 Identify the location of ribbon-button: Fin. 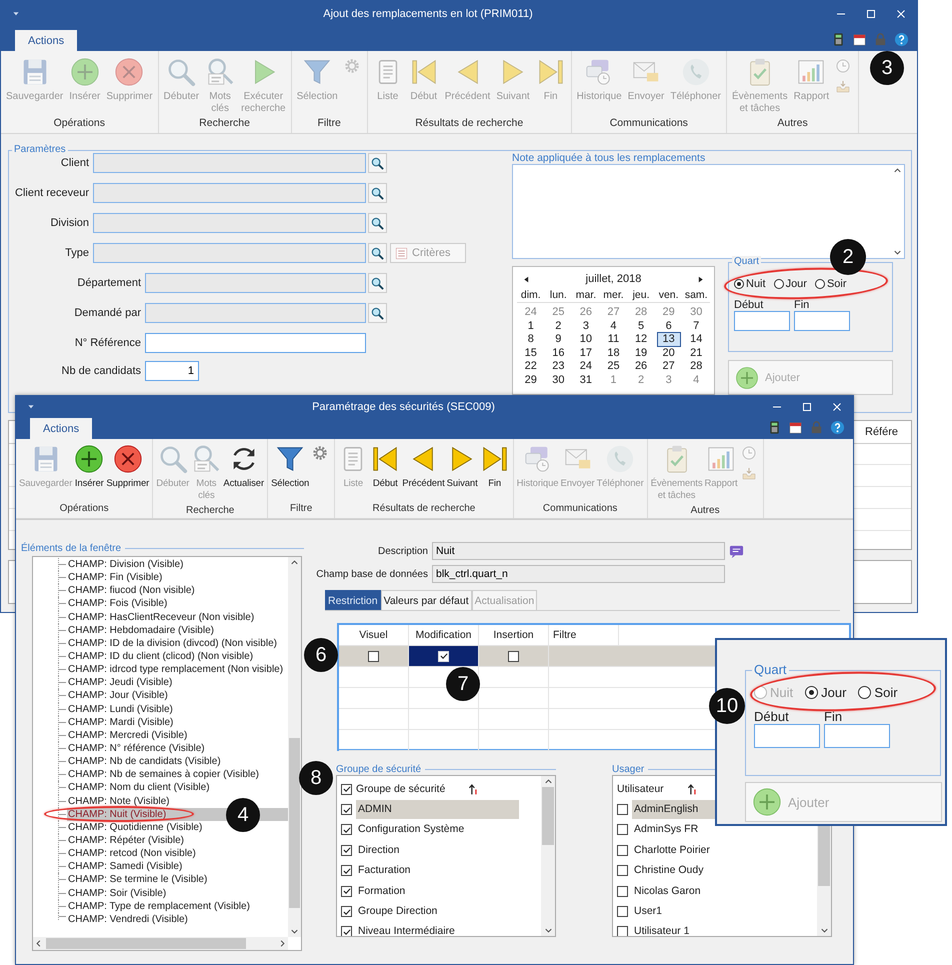
(494, 467).